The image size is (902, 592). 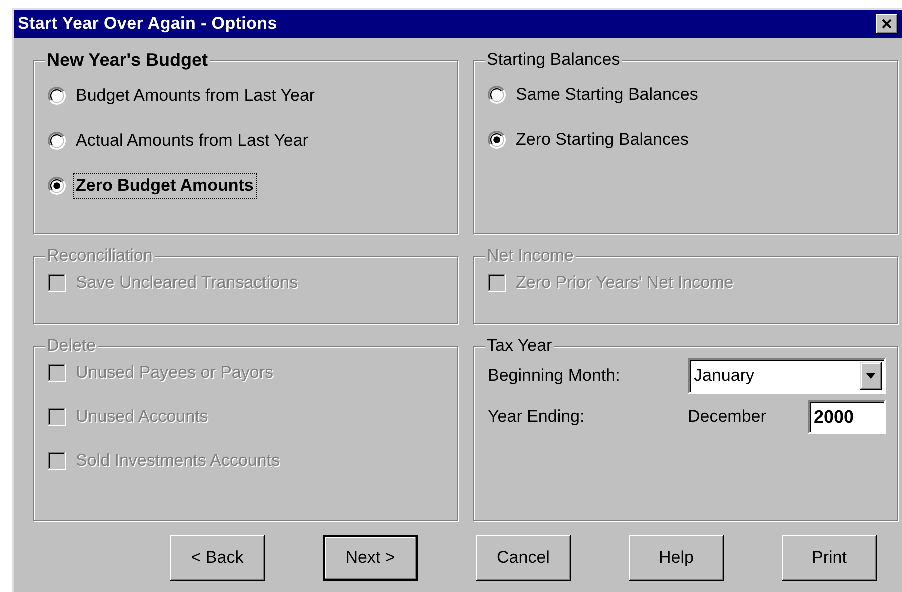 What do you see at coordinates (523, 558) in the screenshot?
I see `dialog-button: Cancel` at bounding box center [523, 558].